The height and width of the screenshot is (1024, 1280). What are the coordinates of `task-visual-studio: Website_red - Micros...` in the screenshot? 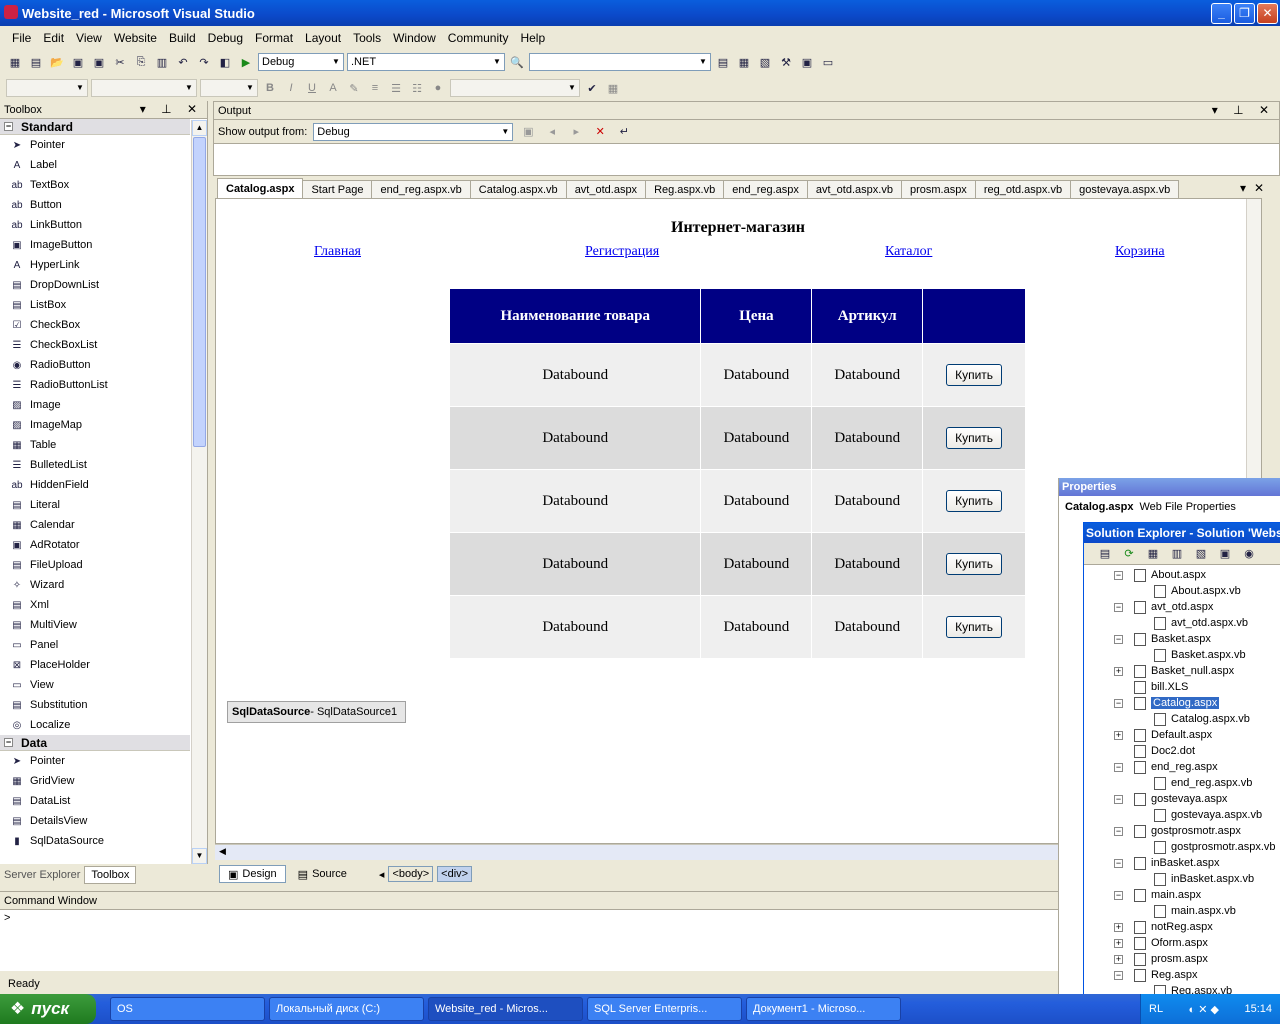 It's located at (505, 1009).